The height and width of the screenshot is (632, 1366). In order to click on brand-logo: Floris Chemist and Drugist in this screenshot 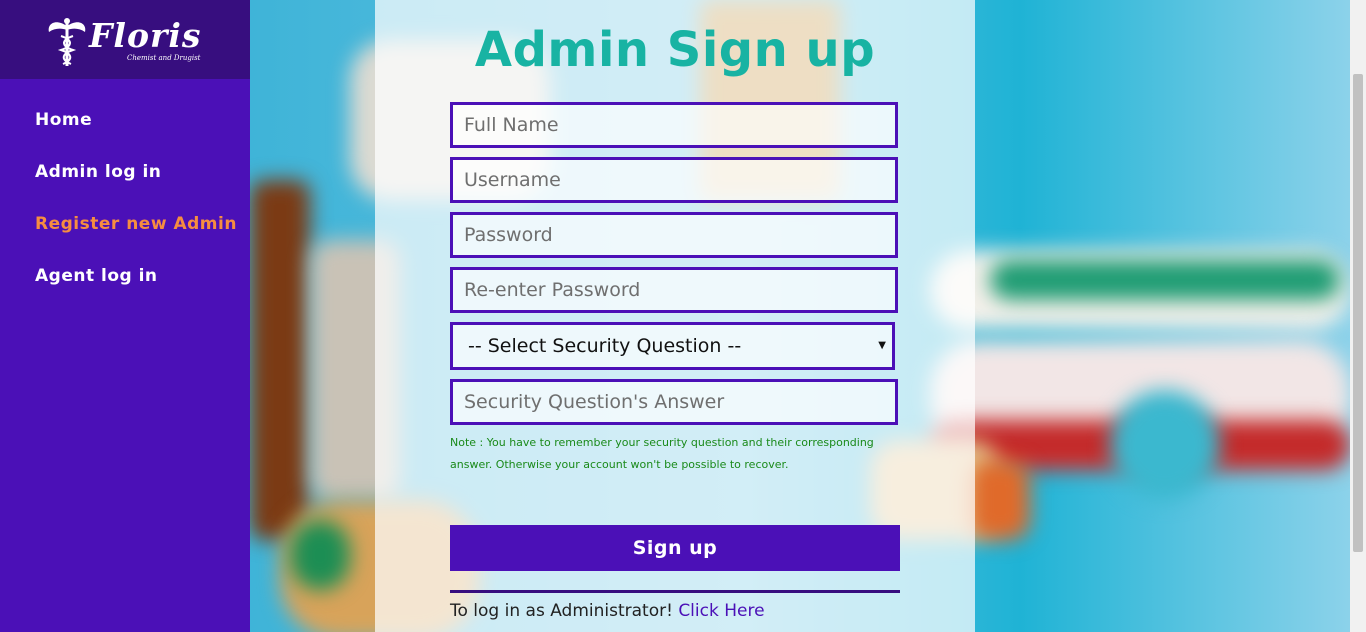, I will do `click(125, 40)`.